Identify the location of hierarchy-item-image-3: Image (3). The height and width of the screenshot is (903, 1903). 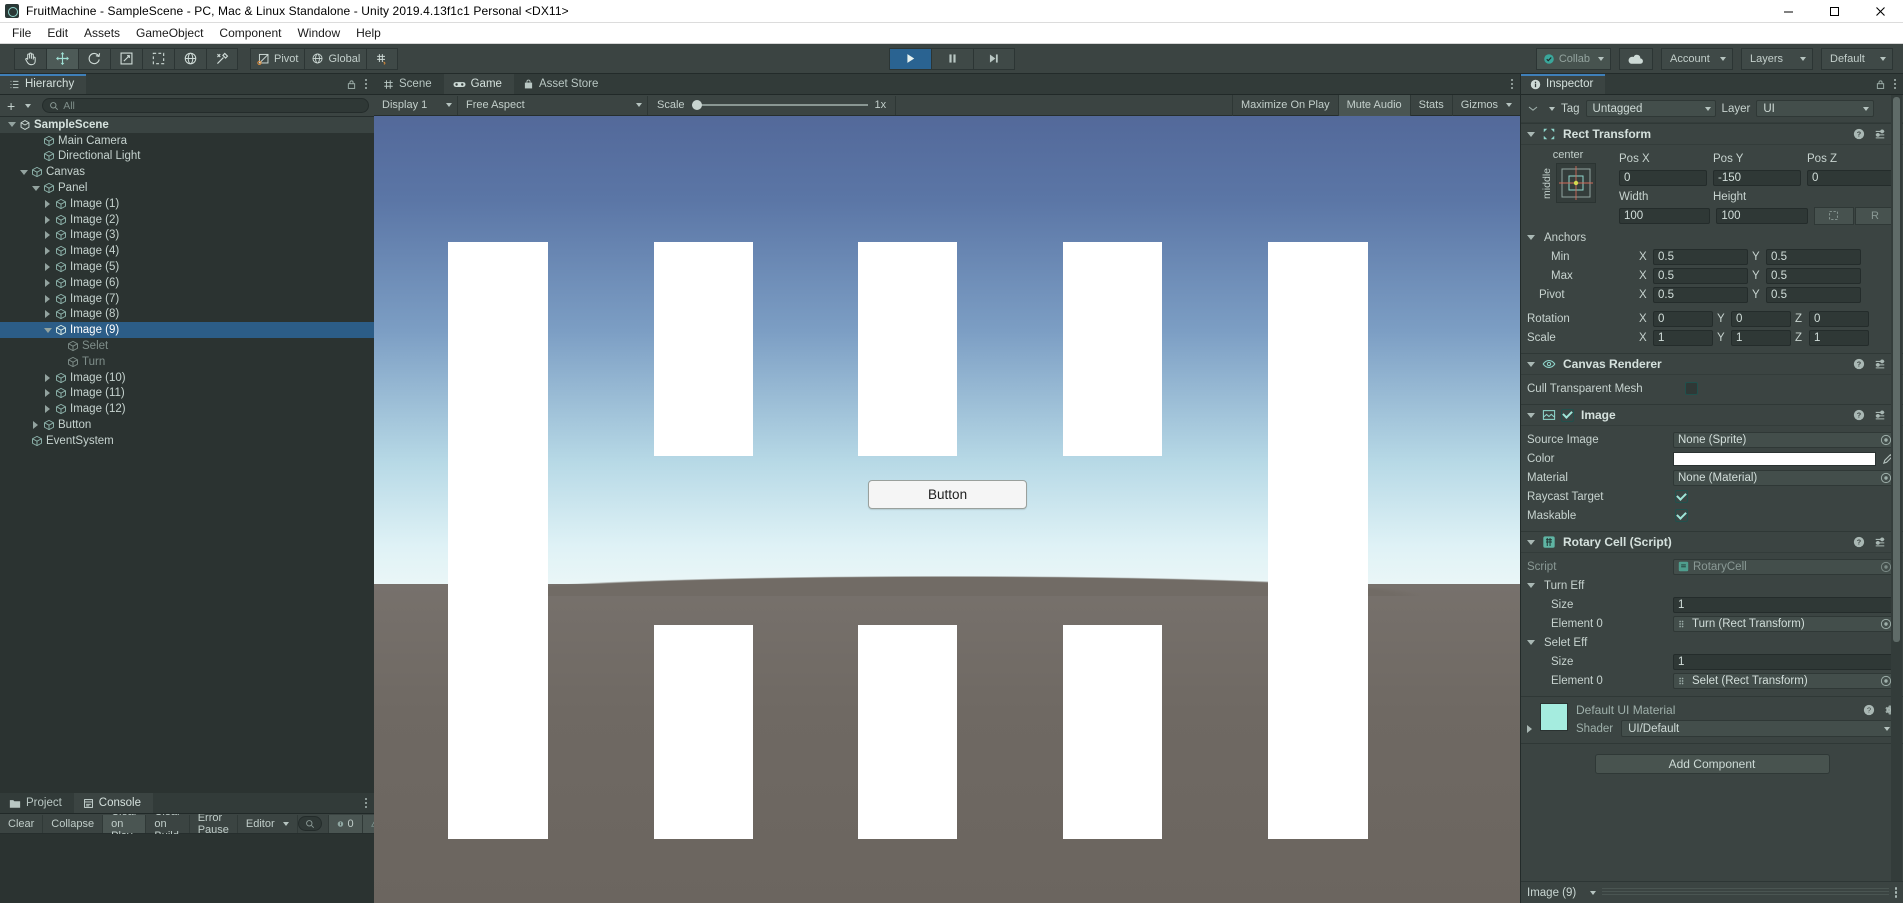
(187, 236).